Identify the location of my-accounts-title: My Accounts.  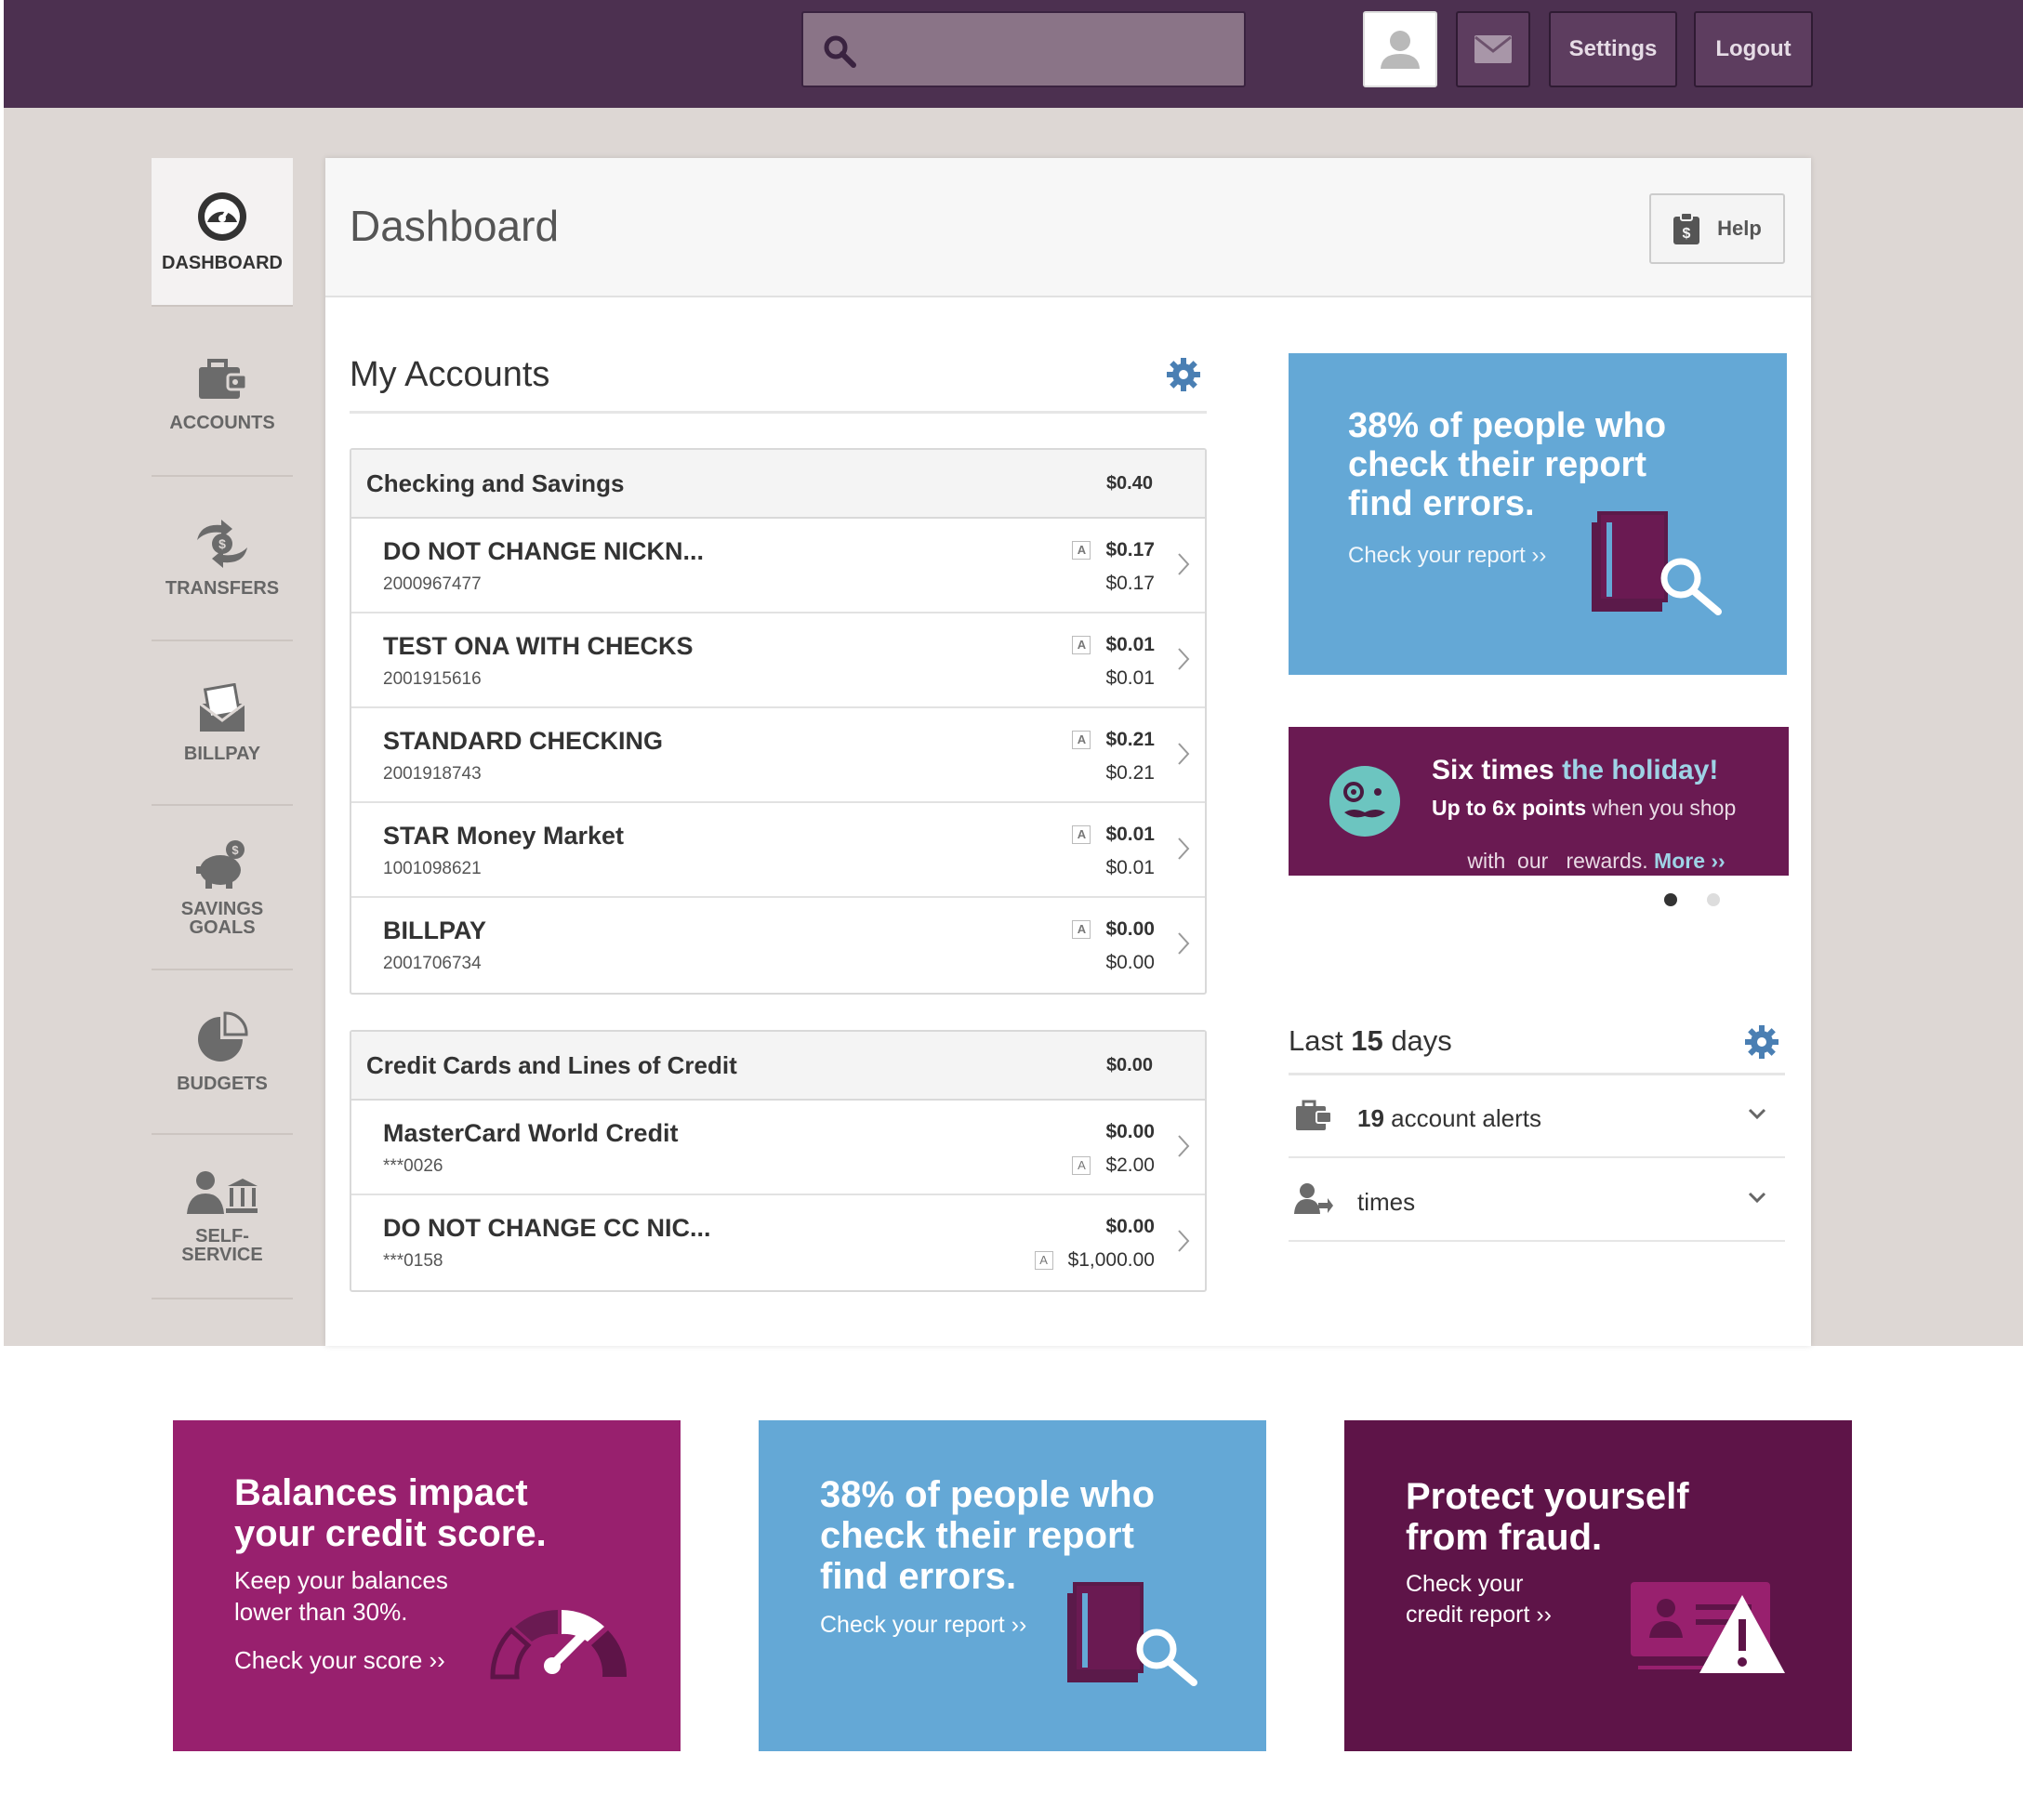
(450, 374).